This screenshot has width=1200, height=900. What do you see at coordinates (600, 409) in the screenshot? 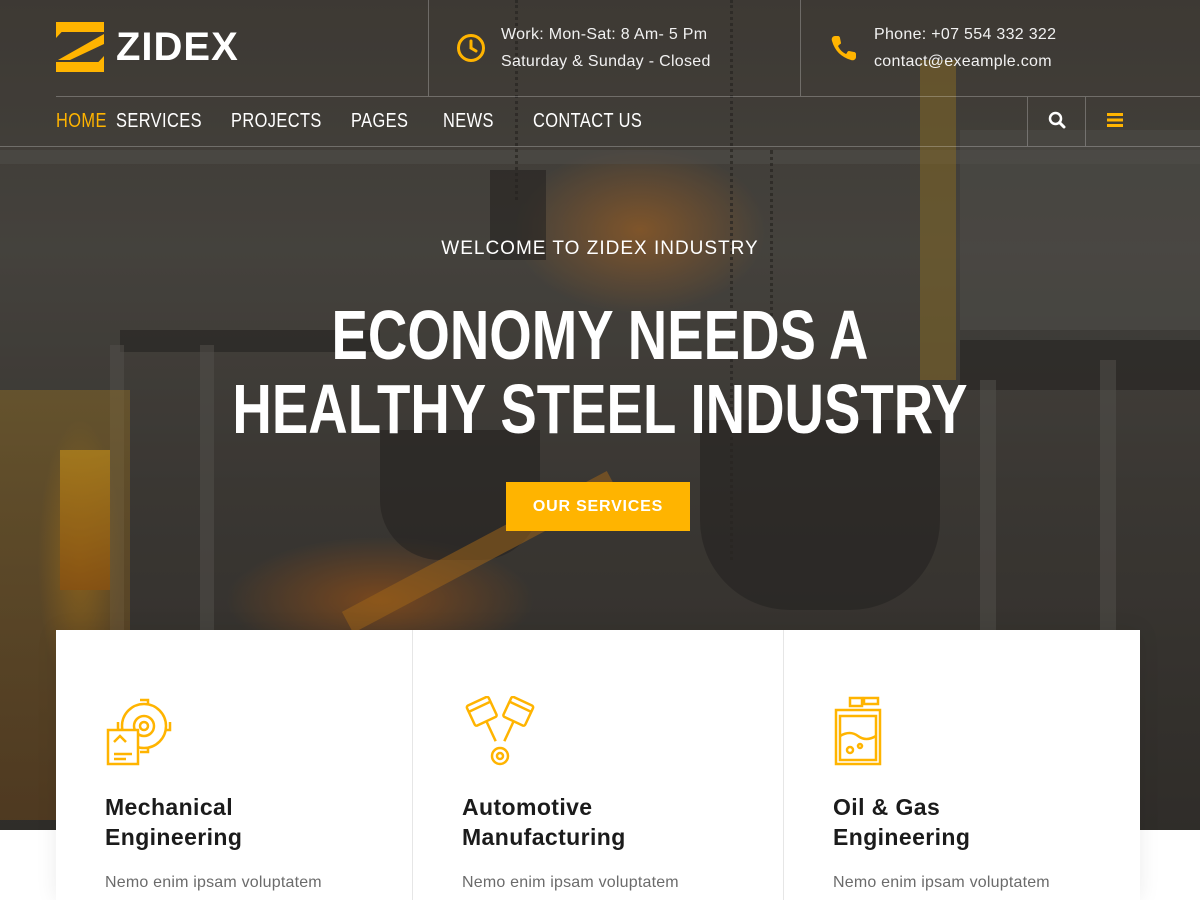
I see `hero-title-line-2: HEALTHY STEEL INDUSTRY` at bounding box center [600, 409].